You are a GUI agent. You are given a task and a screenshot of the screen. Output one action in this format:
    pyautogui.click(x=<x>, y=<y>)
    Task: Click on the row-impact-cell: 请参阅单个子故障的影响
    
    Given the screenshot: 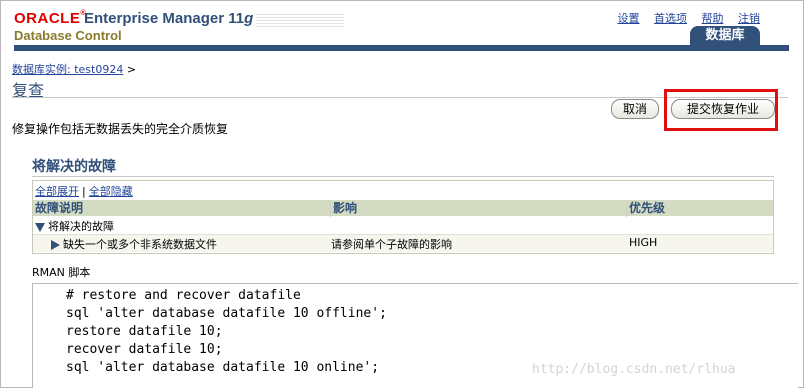 What is the action you would take?
    pyautogui.click(x=391, y=244)
    